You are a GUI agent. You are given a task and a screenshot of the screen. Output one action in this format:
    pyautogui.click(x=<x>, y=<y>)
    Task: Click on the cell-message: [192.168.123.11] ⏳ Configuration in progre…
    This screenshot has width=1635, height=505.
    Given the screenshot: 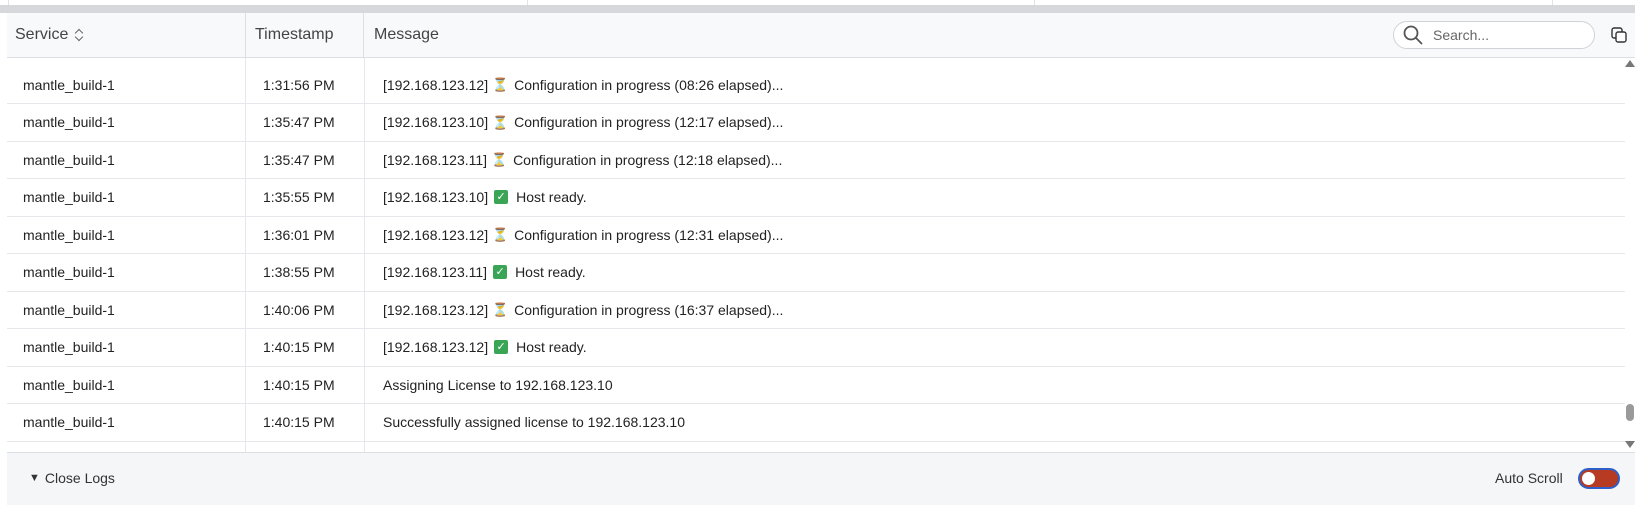 What is the action you would take?
    pyautogui.click(x=582, y=159)
    